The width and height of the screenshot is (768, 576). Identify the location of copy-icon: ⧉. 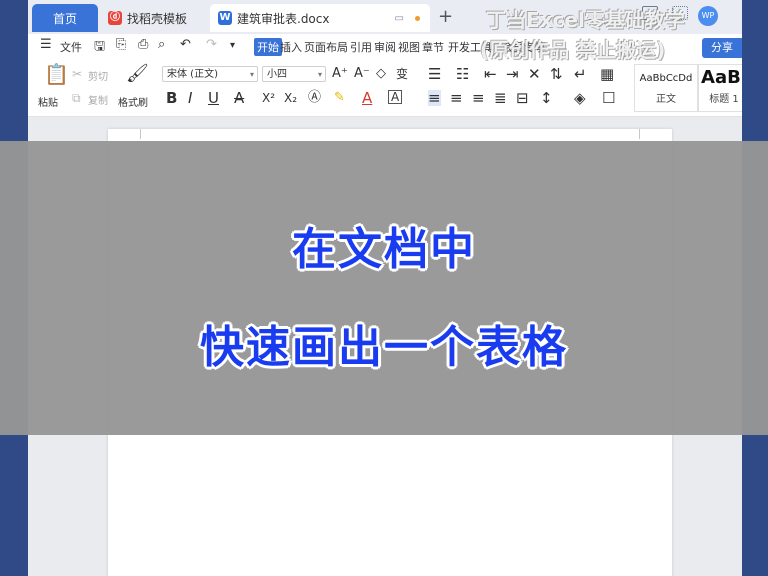
(76, 98).